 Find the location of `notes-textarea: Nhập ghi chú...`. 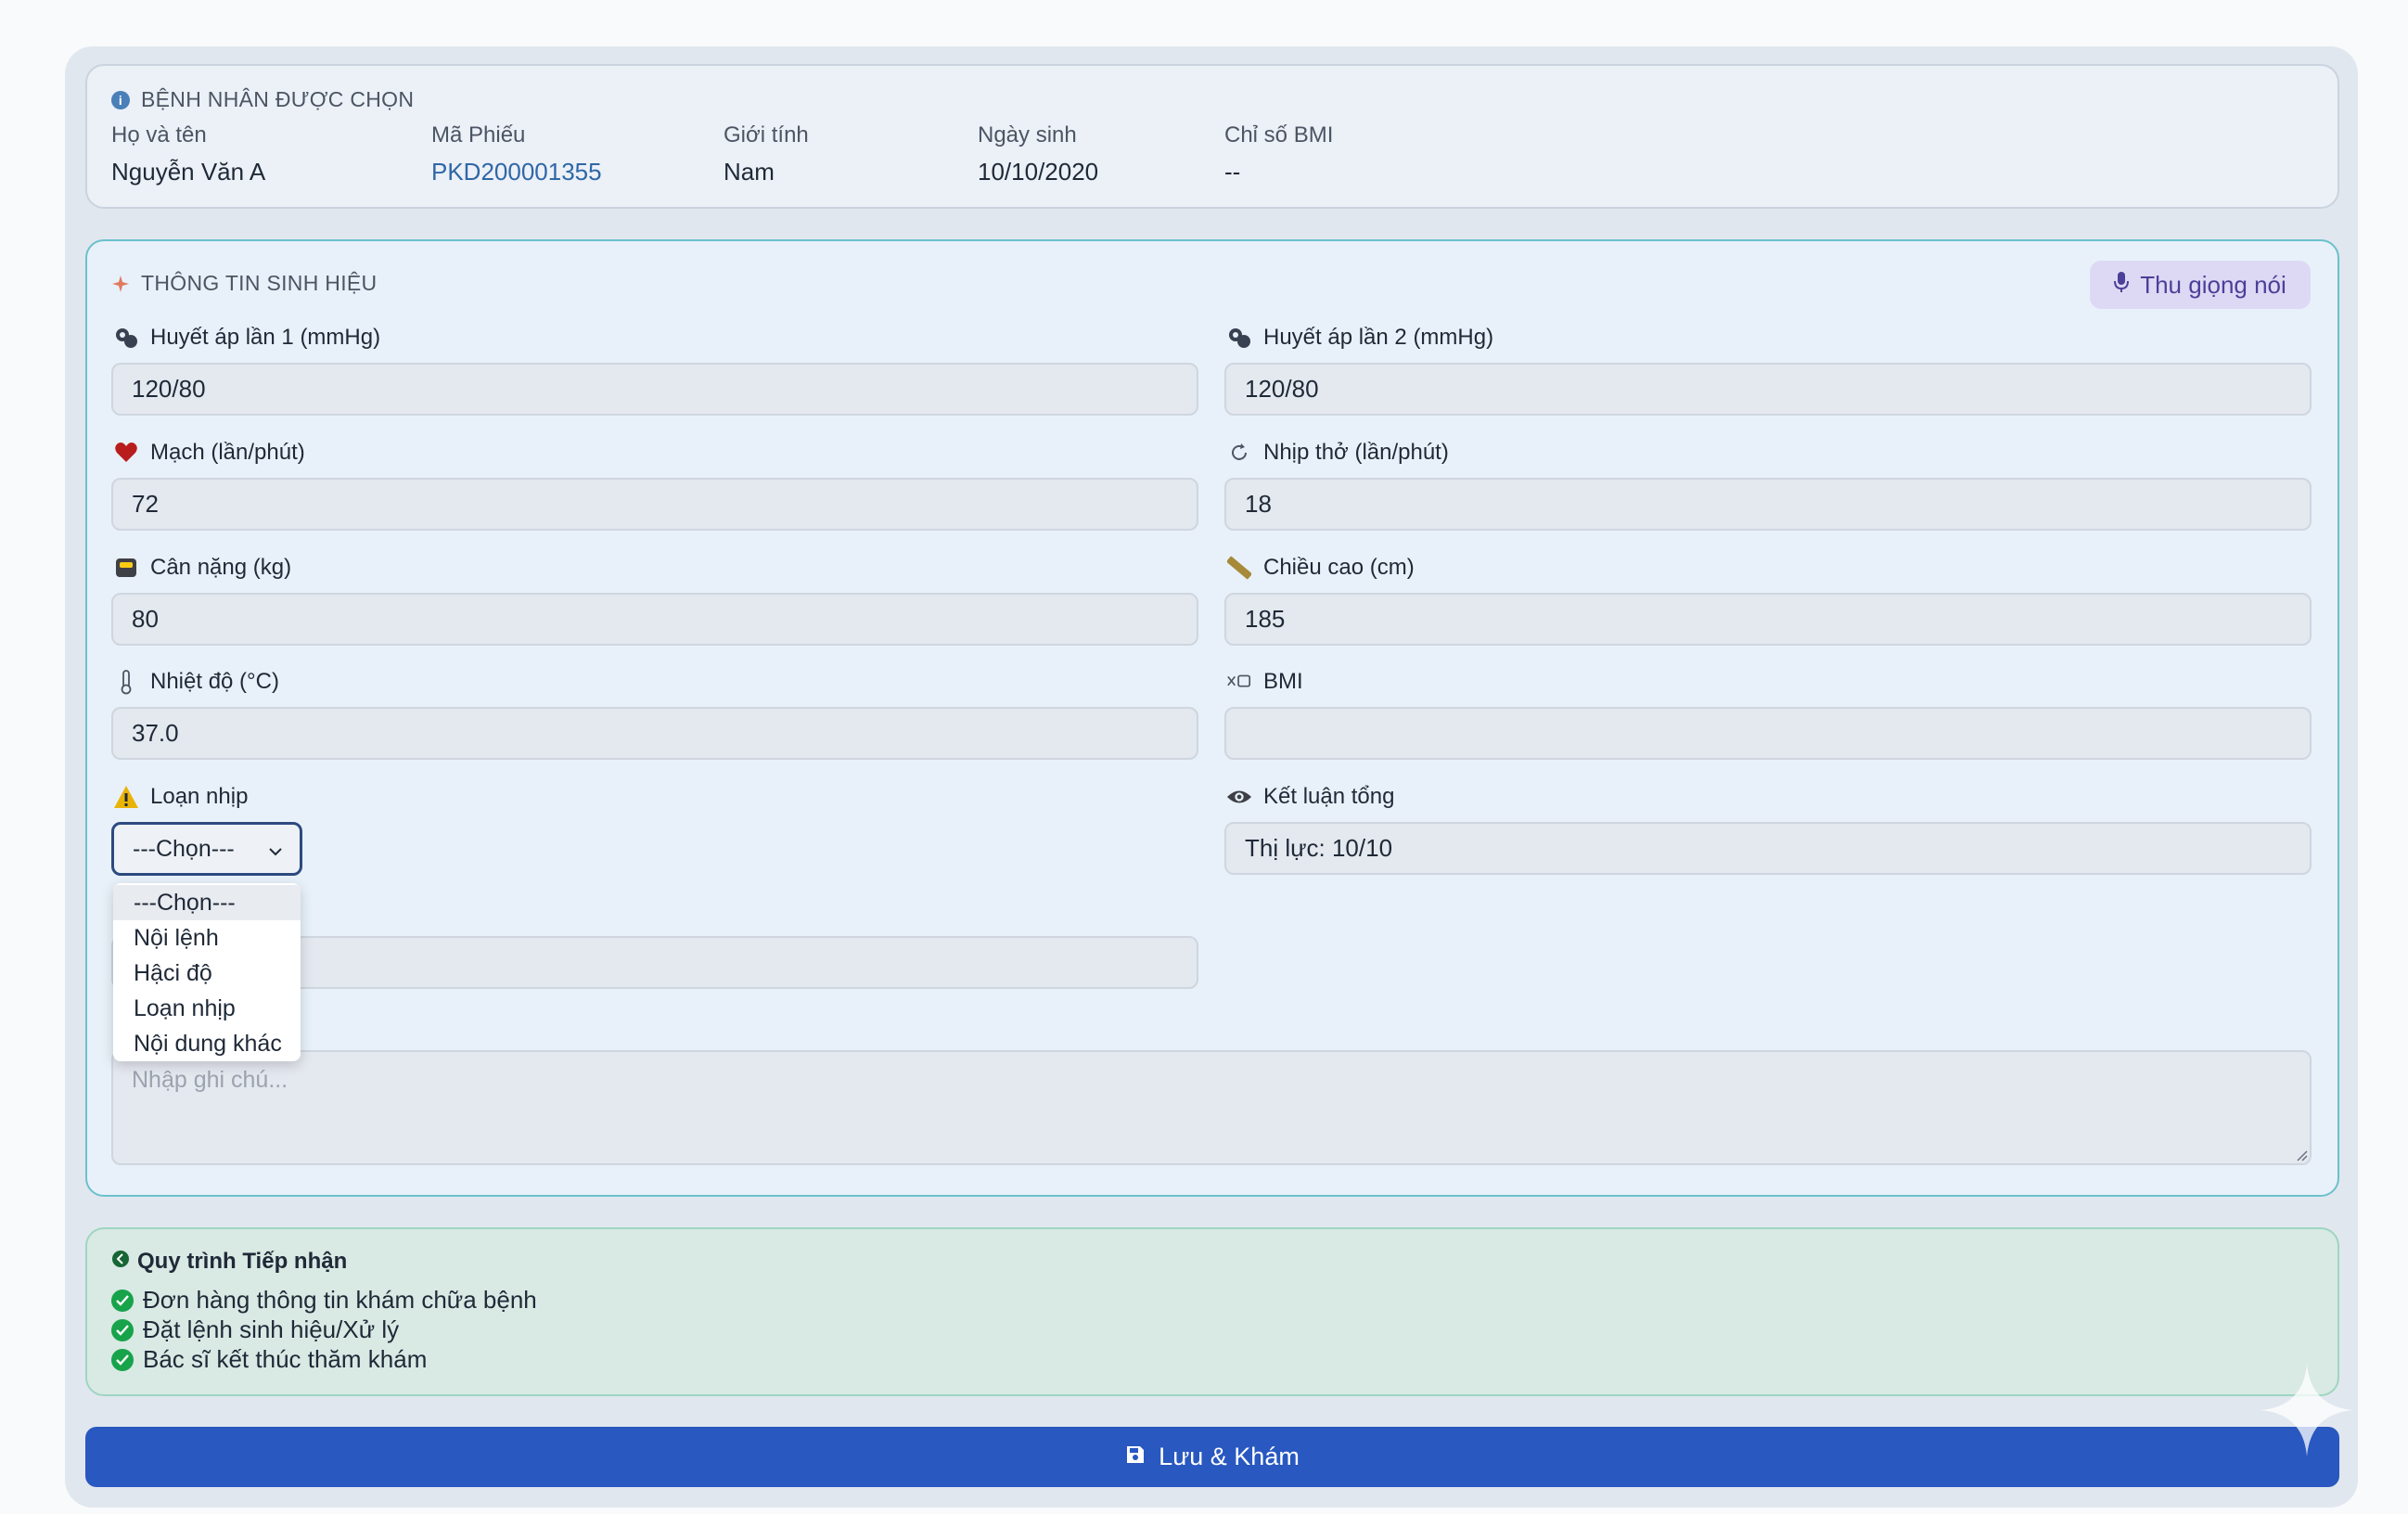

notes-textarea: Nhập ghi chú... is located at coordinates (1211, 1107).